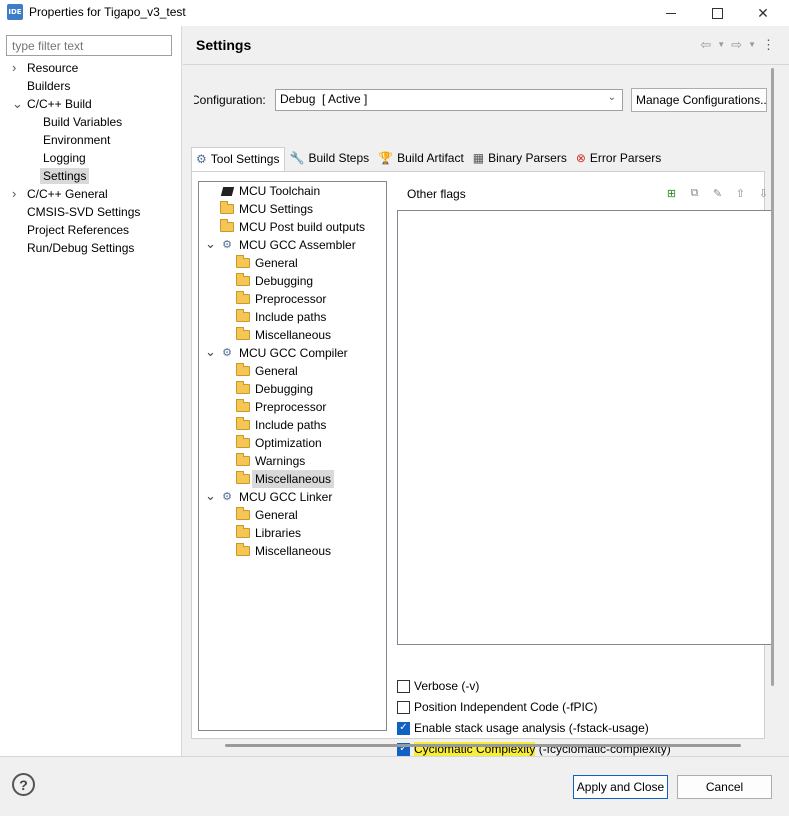  I want to click on nav-item-project-references: Project References, so click(78, 230).